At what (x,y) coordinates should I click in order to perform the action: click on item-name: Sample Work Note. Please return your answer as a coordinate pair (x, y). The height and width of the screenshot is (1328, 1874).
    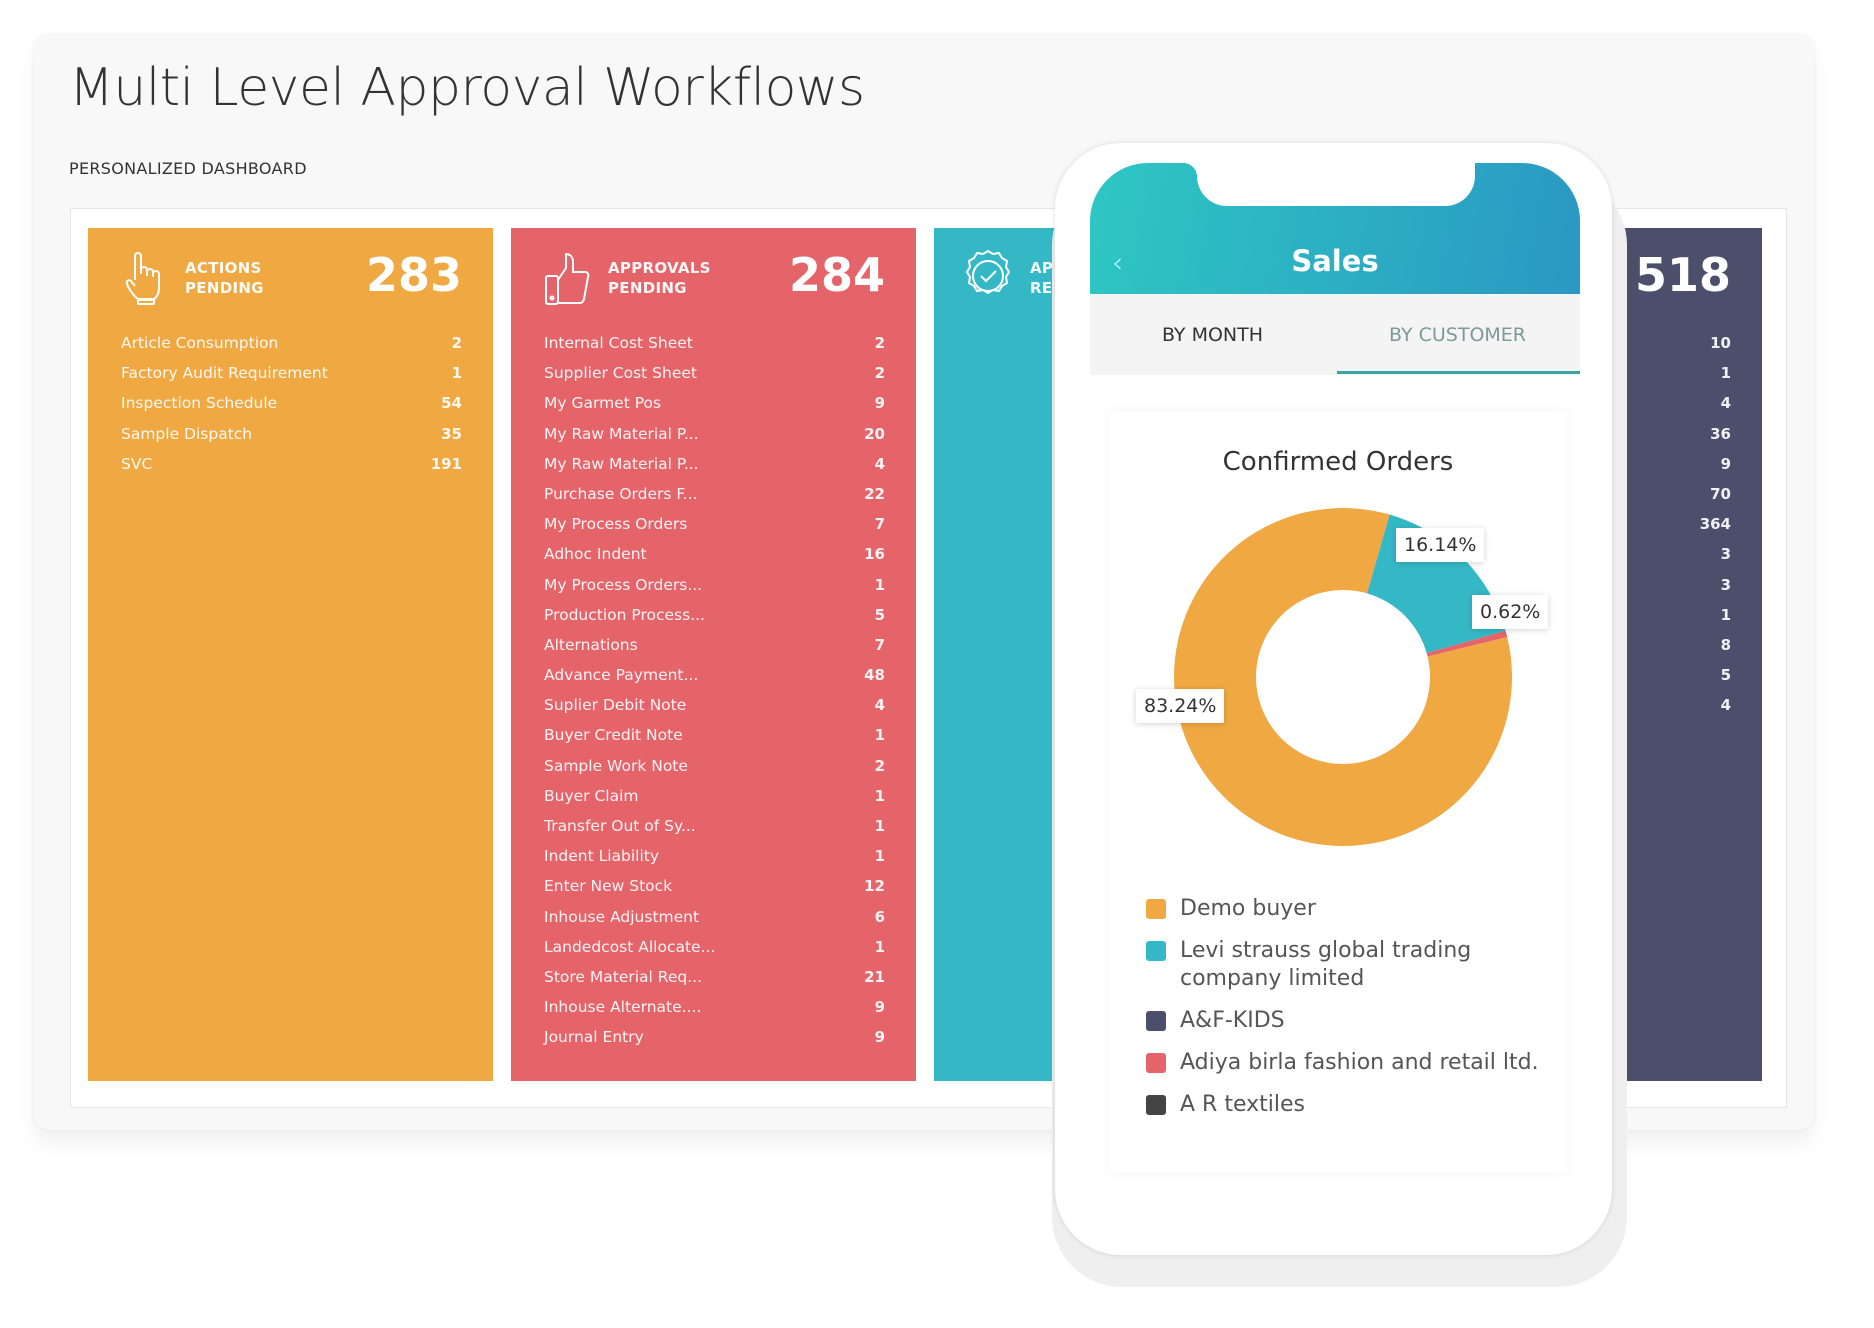
    Looking at the image, I should click on (616, 765).